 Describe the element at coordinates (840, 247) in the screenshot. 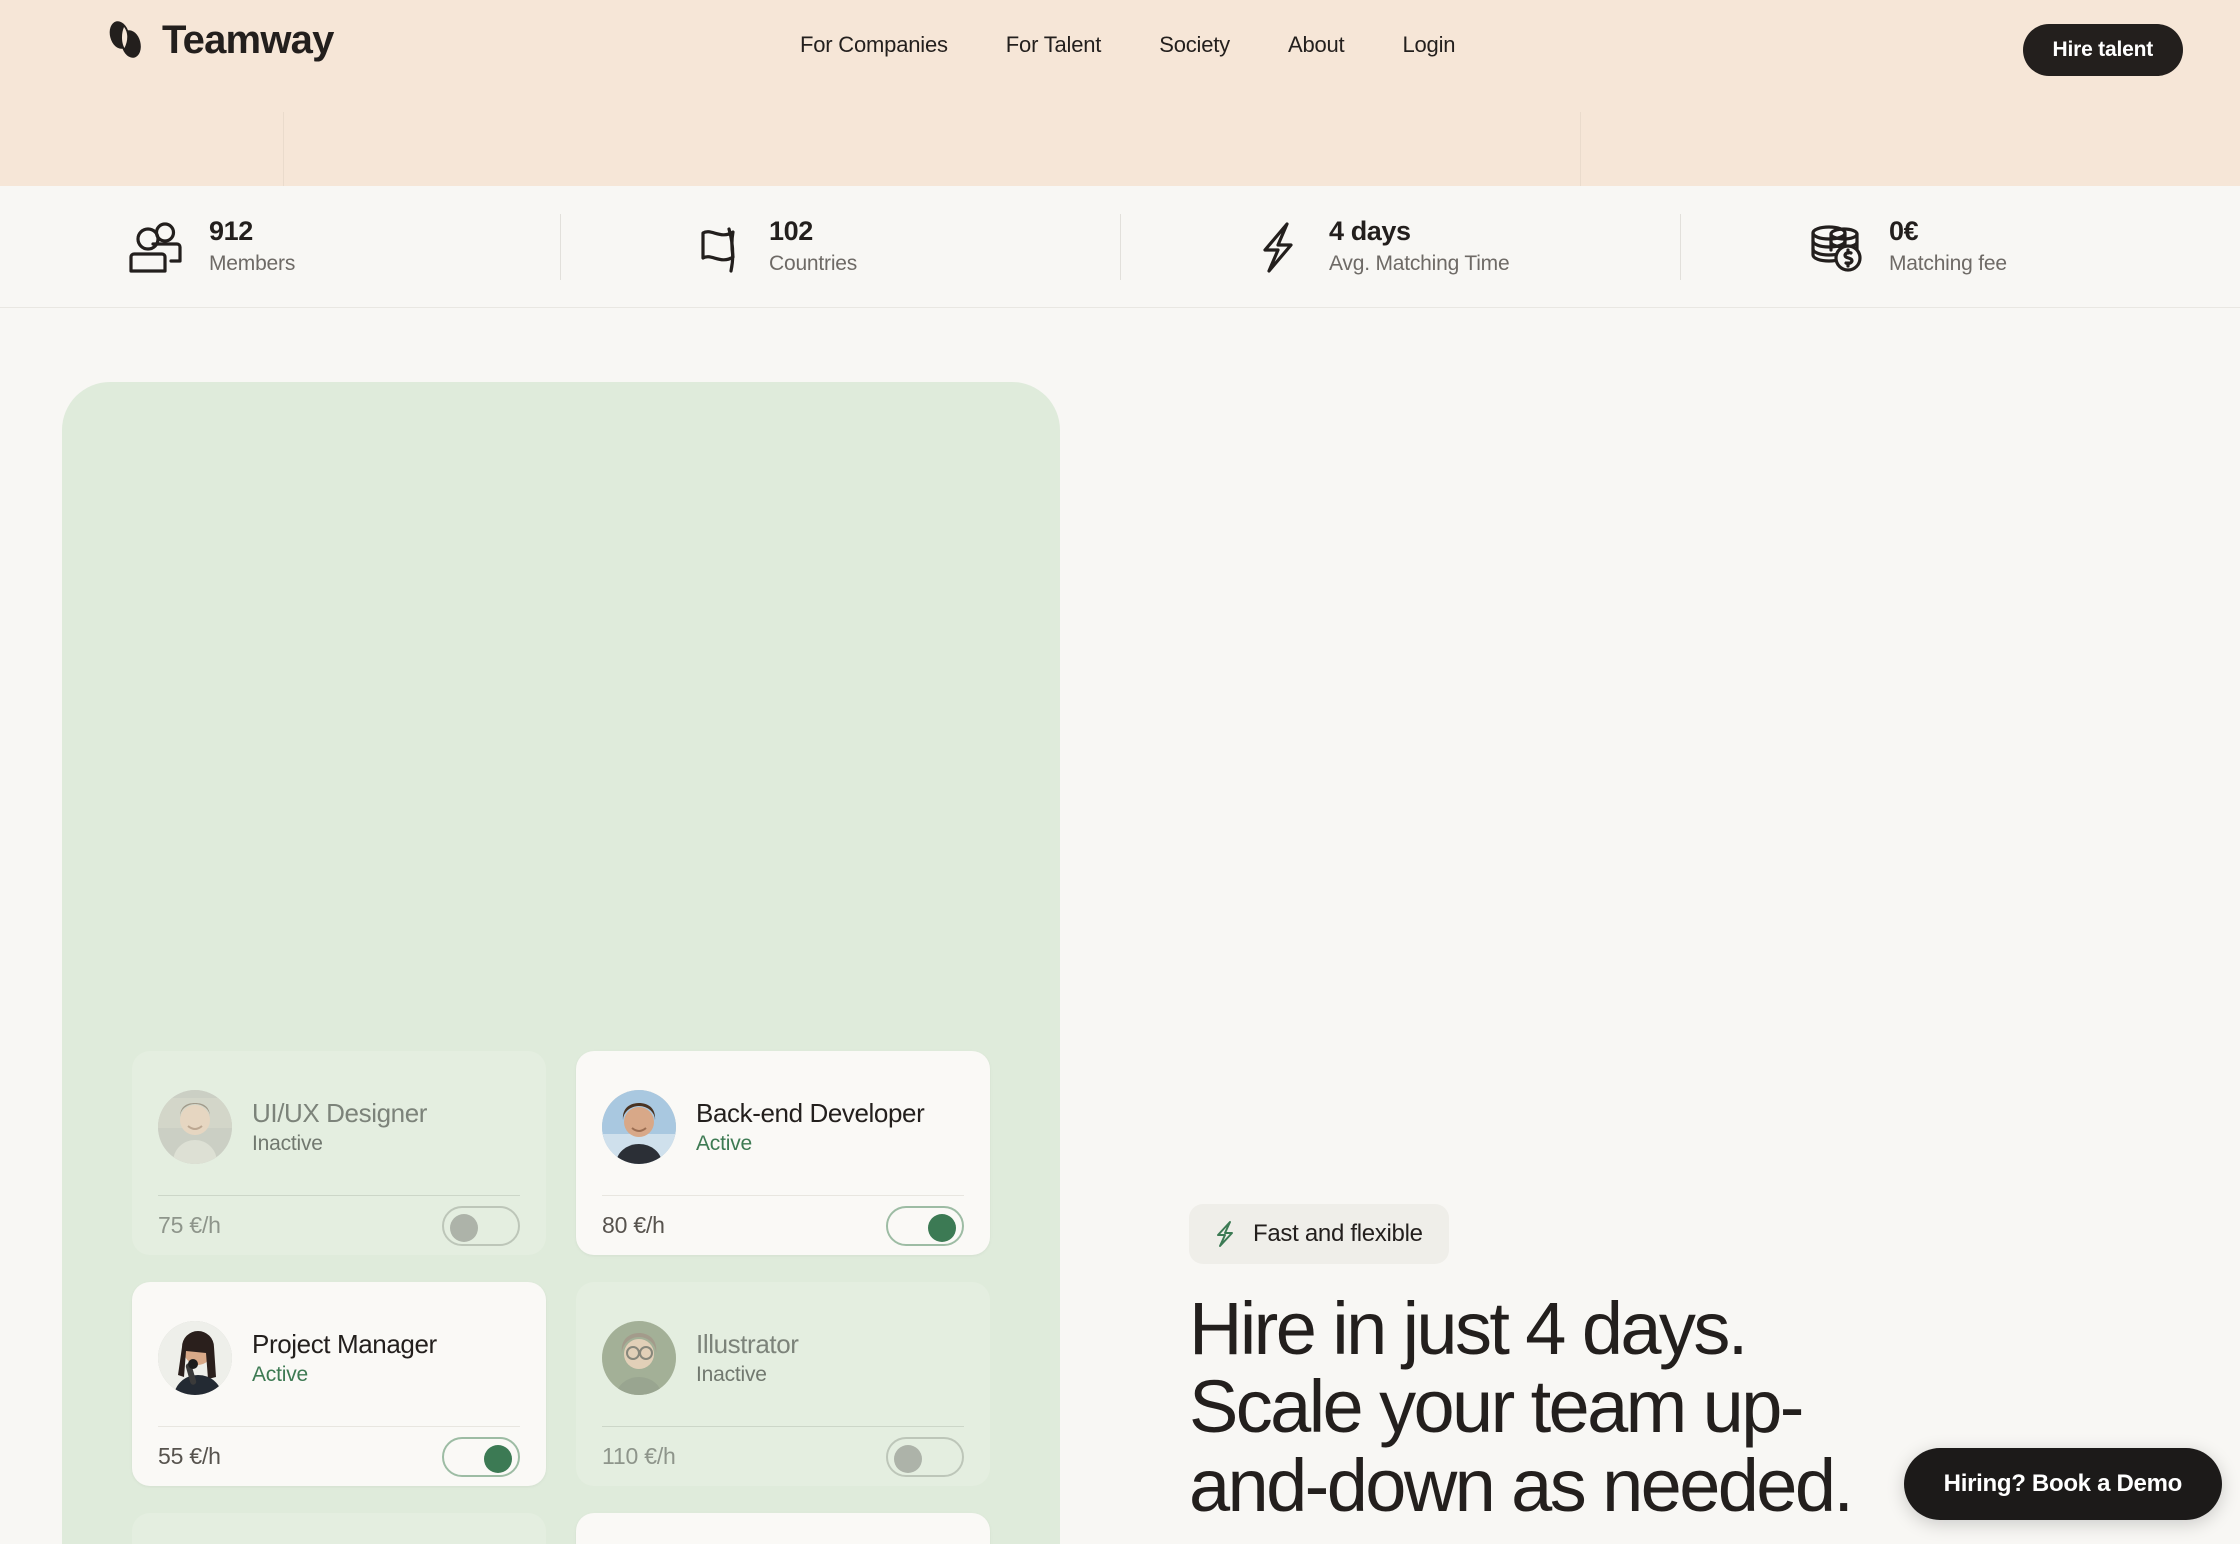

I see `stat-countries: 102 Countries` at that location.